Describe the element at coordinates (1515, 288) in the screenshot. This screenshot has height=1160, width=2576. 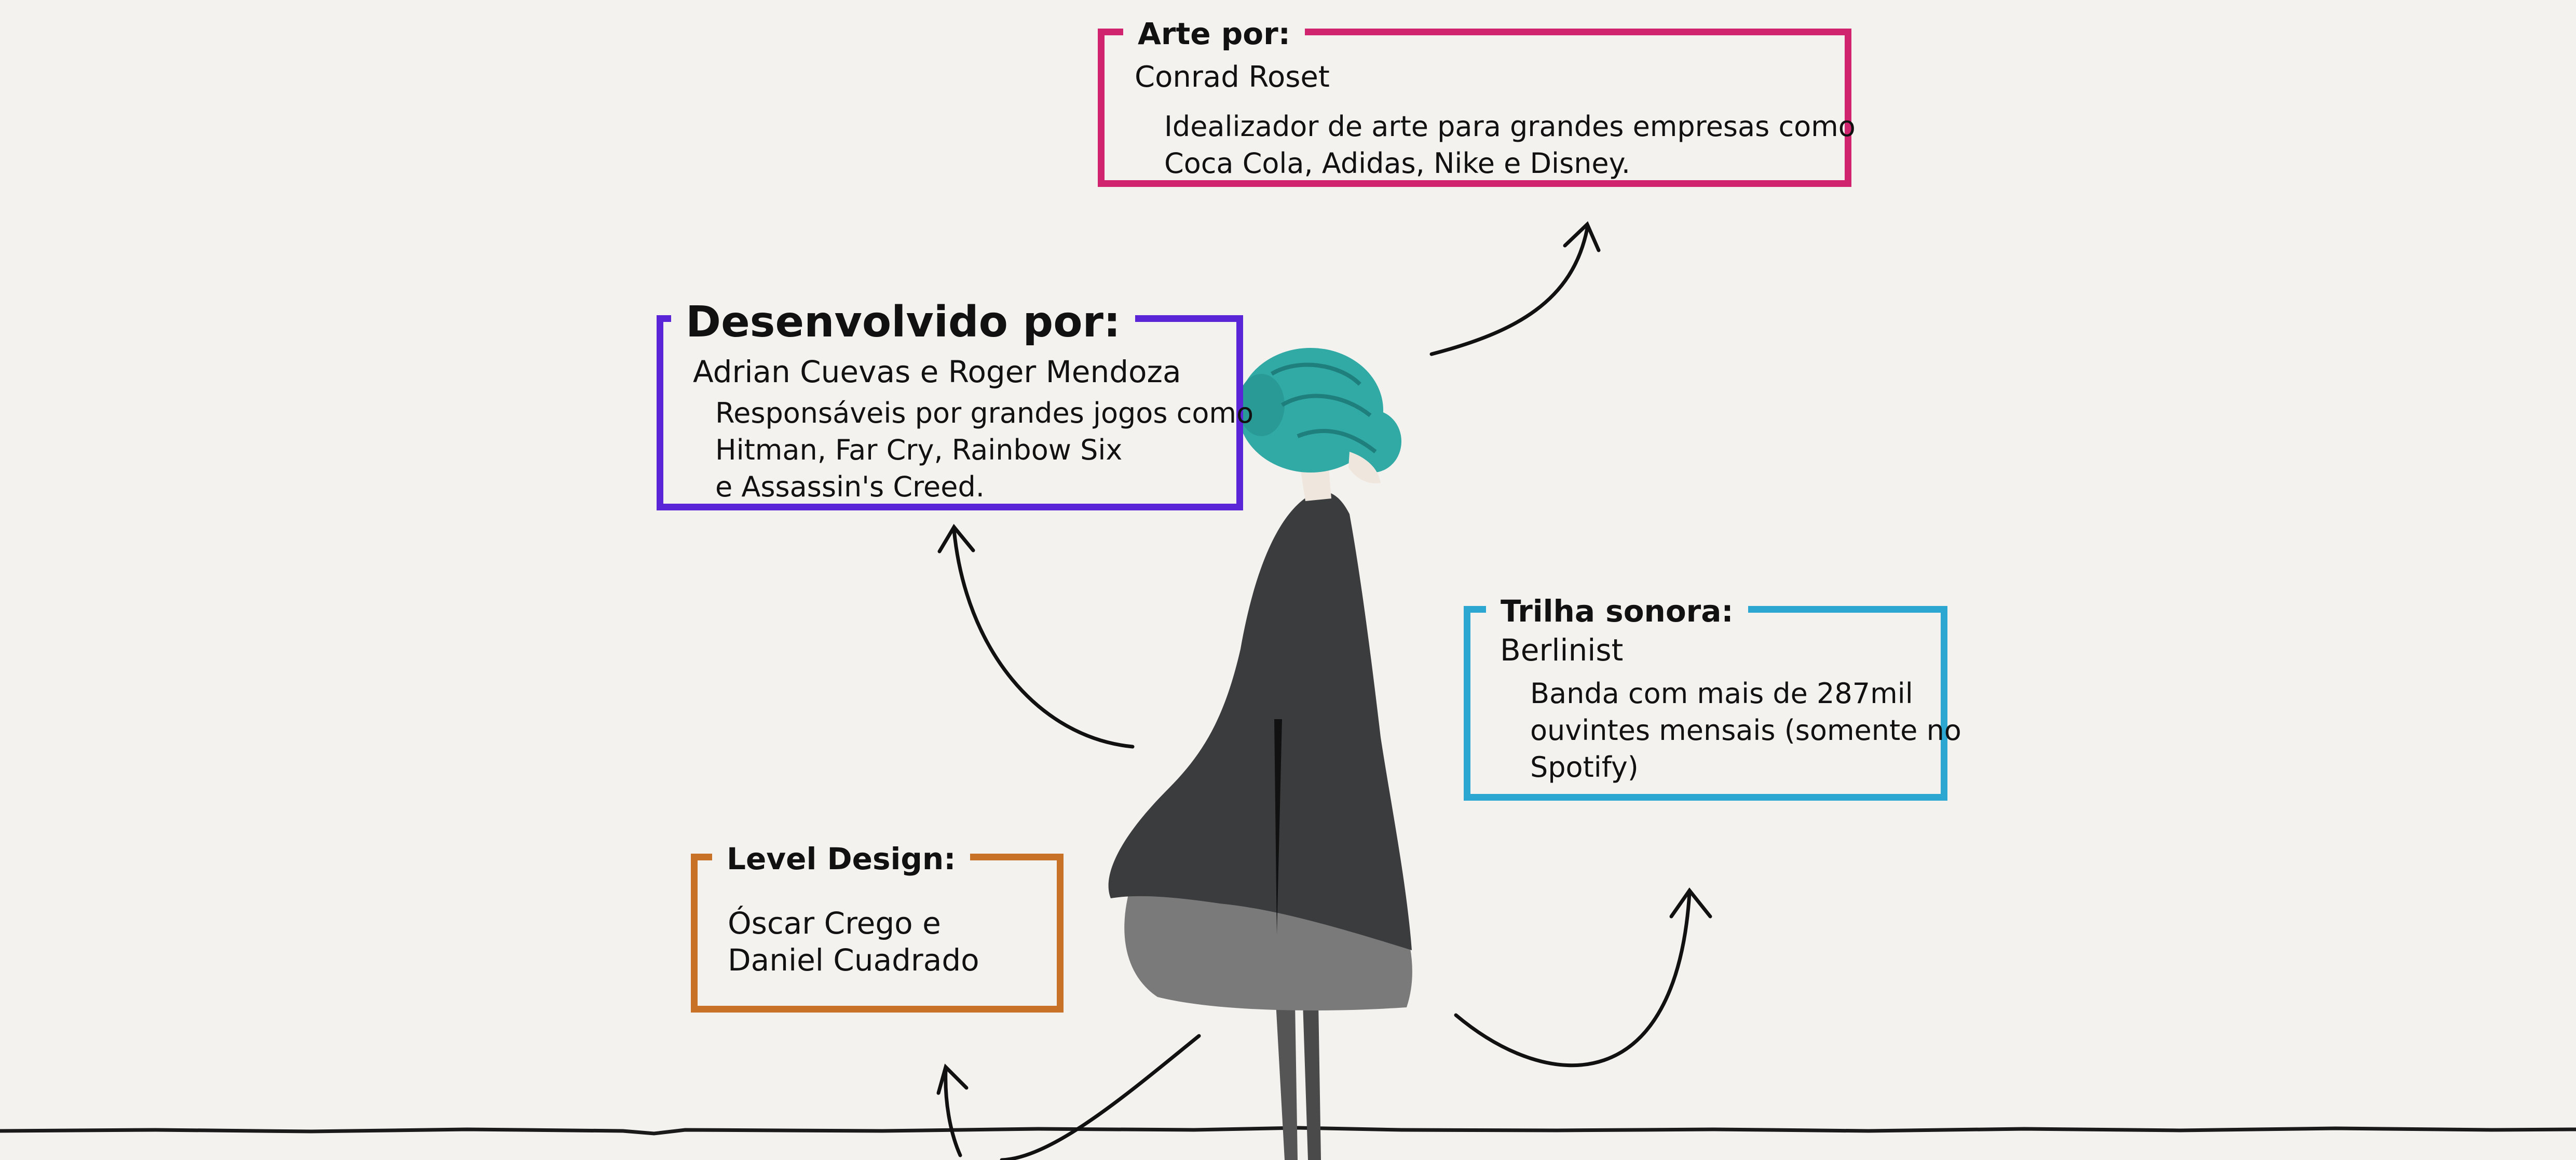
I see `arrow-to-art` at that location.